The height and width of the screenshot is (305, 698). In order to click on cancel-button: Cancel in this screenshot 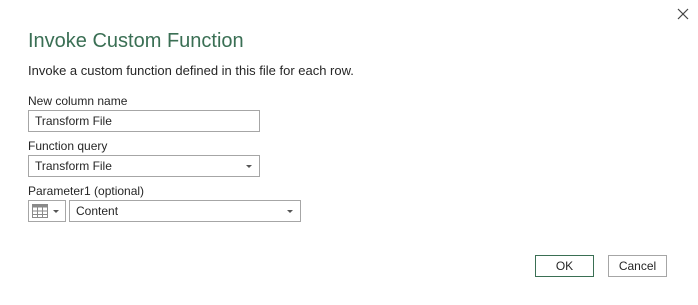, I will do `click(637, 266)`.